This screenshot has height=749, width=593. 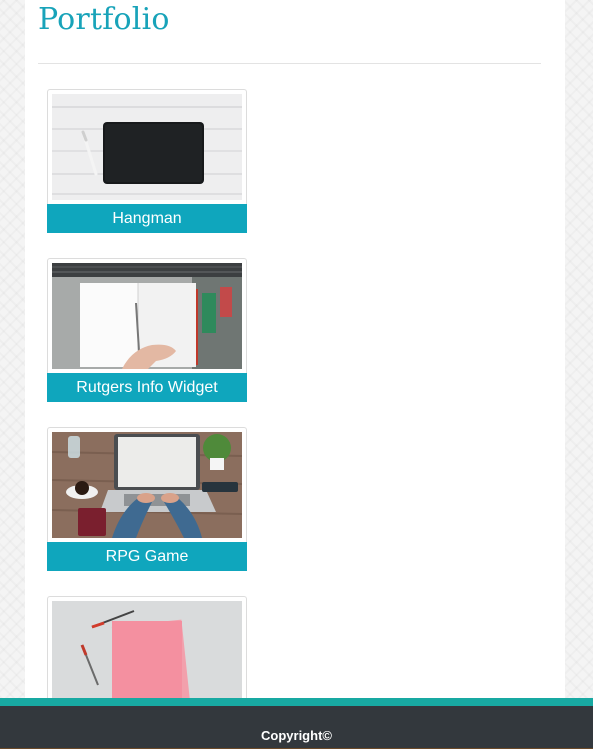 I want to click on copyright-text: Copyright©, so click(x=296, y=735).